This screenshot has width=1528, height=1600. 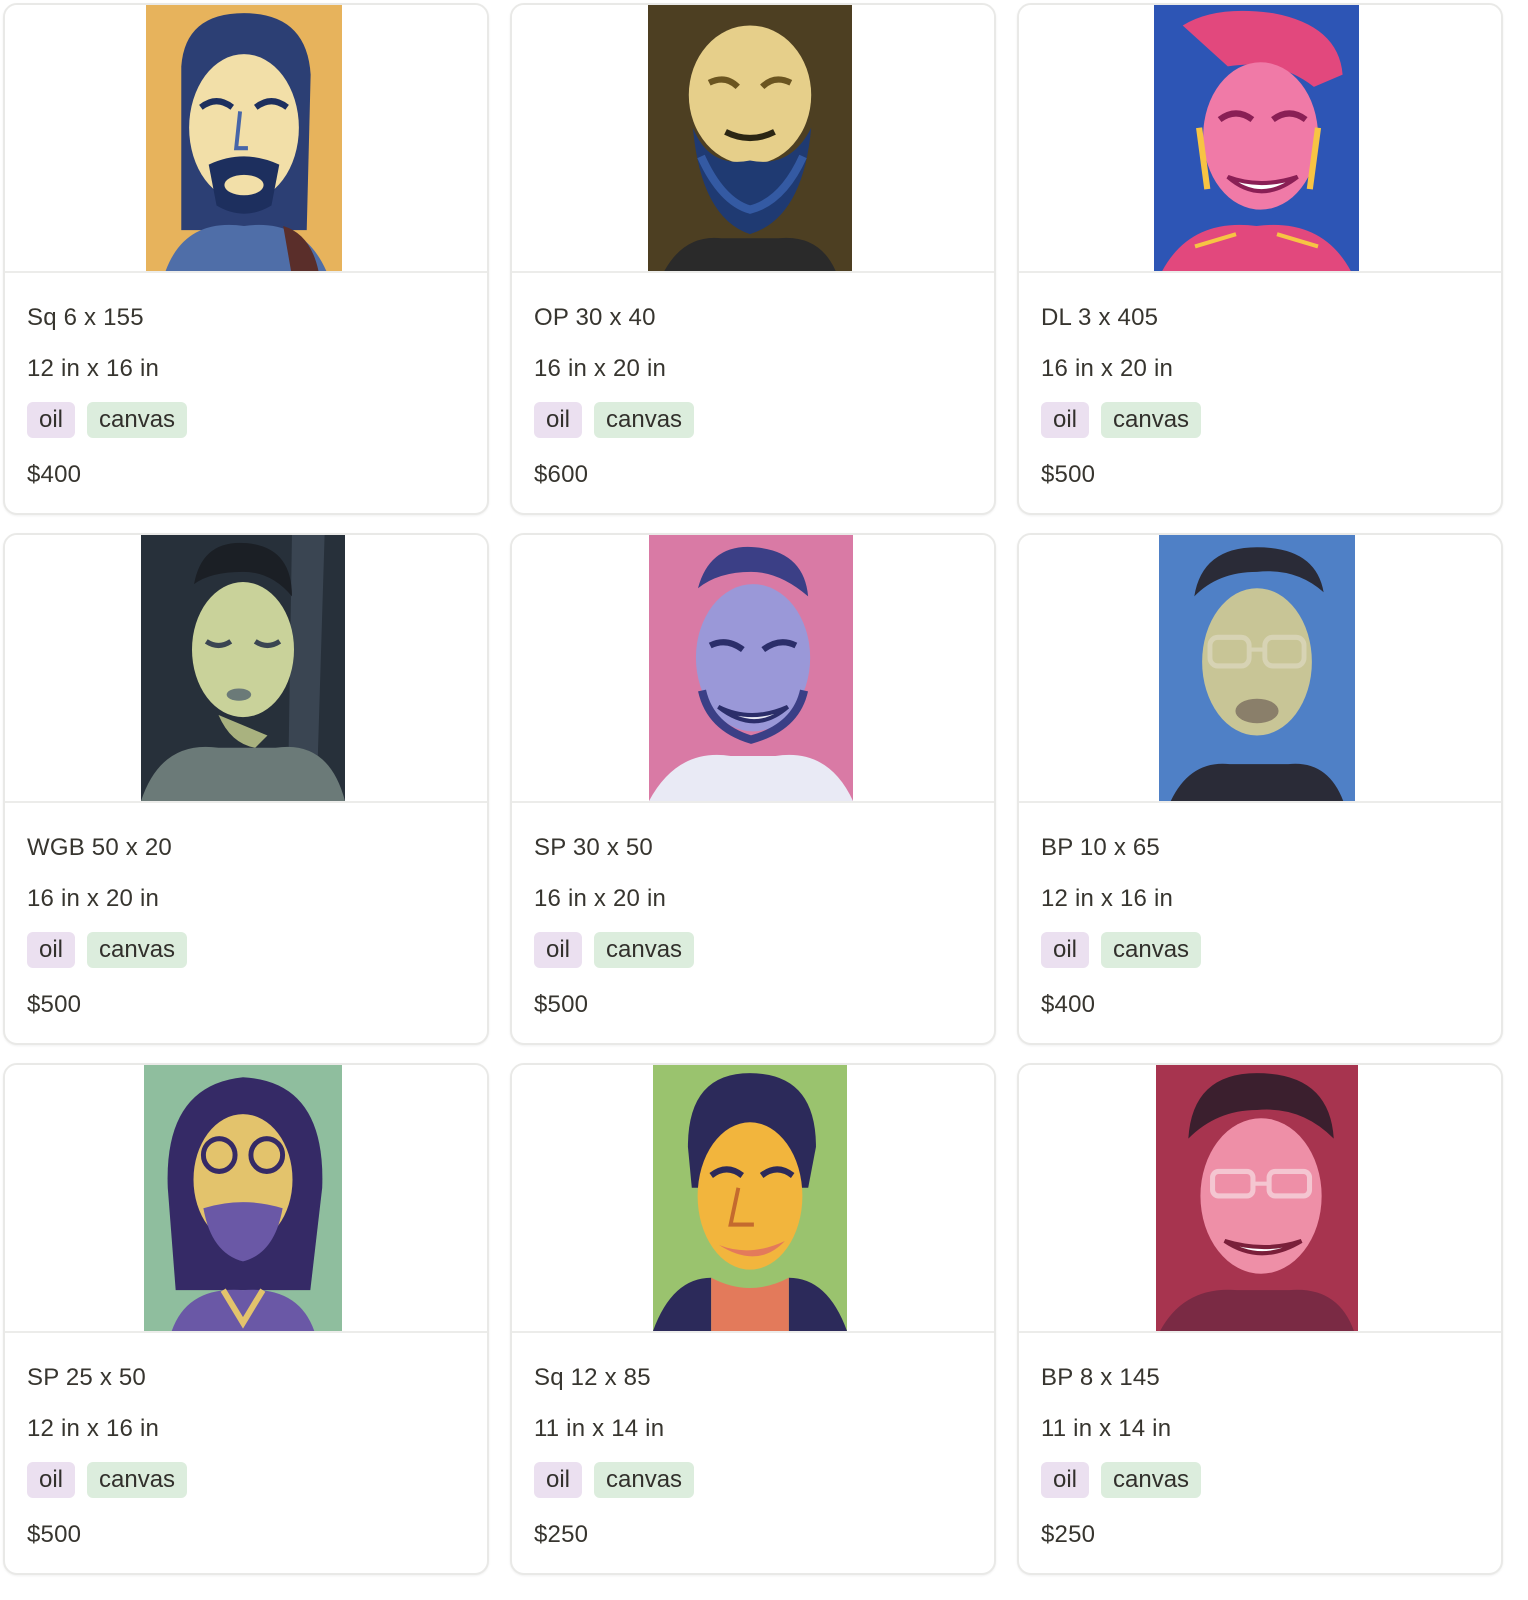 I want to click on artwork-title: Sq 6 x 155, so click(x=85, y=317).